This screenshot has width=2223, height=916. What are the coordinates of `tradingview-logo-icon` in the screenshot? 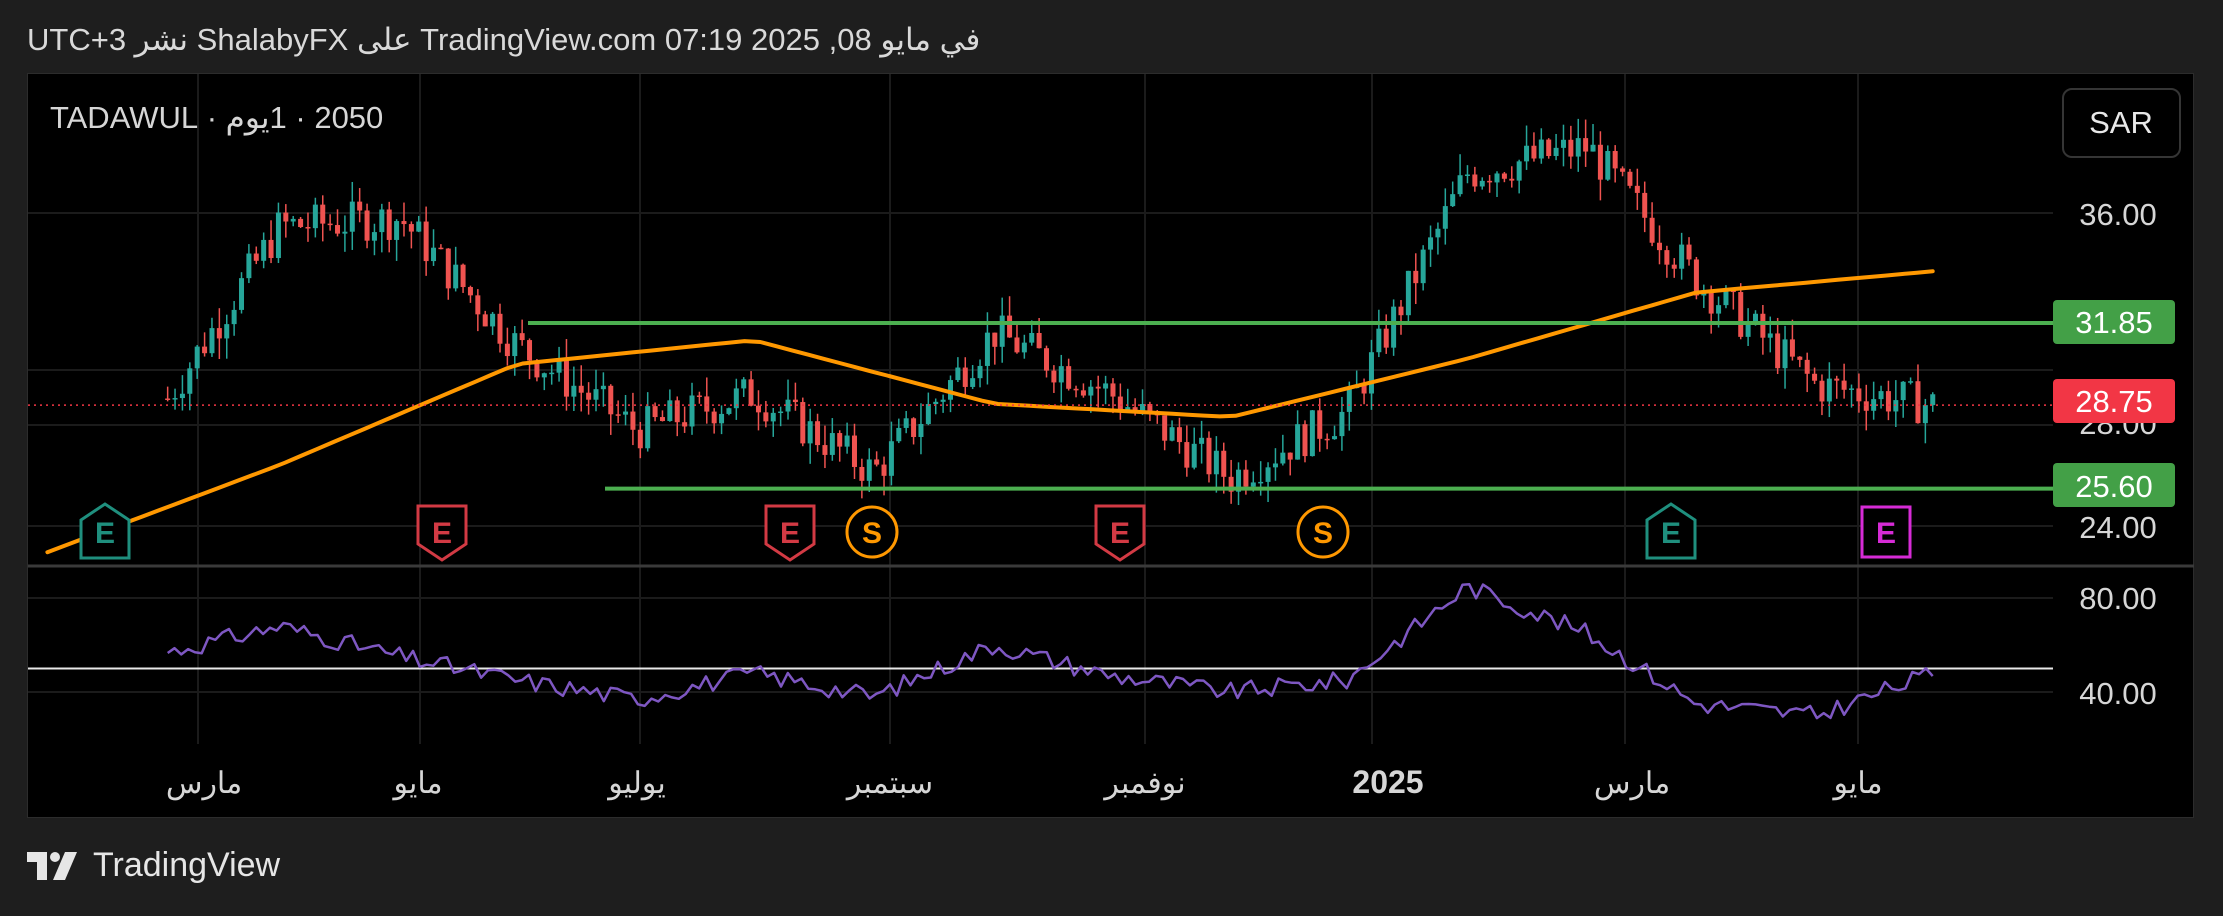 It's located at (54, 865).